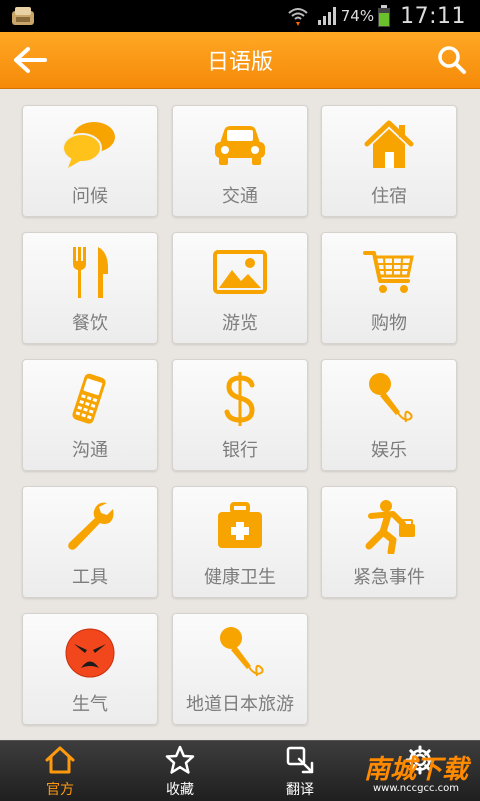 The height and width of the screenshot is (801, 480). Describe the element at coordinates (90, 272) in the screenshot. I see `fork-knife-icon` at that location.